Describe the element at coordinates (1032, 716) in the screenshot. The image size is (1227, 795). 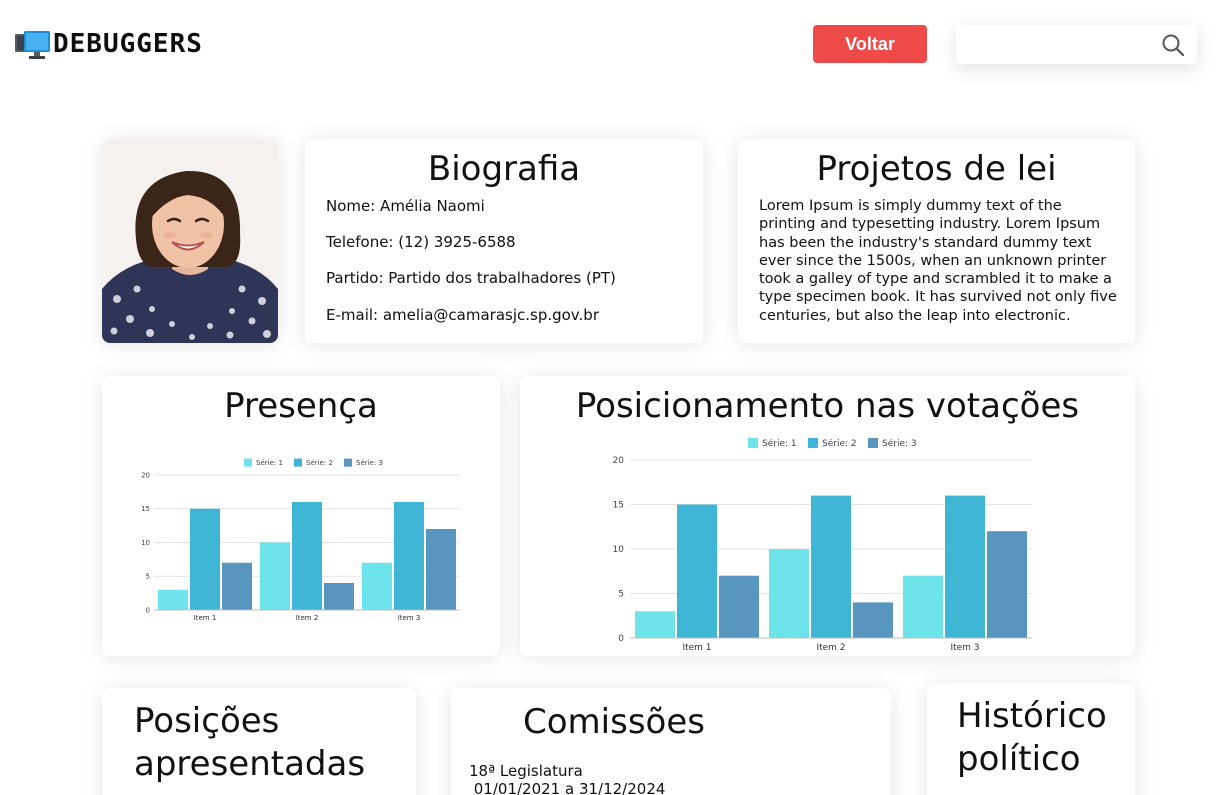
I see `history-title-line1: Histórico` at that location.